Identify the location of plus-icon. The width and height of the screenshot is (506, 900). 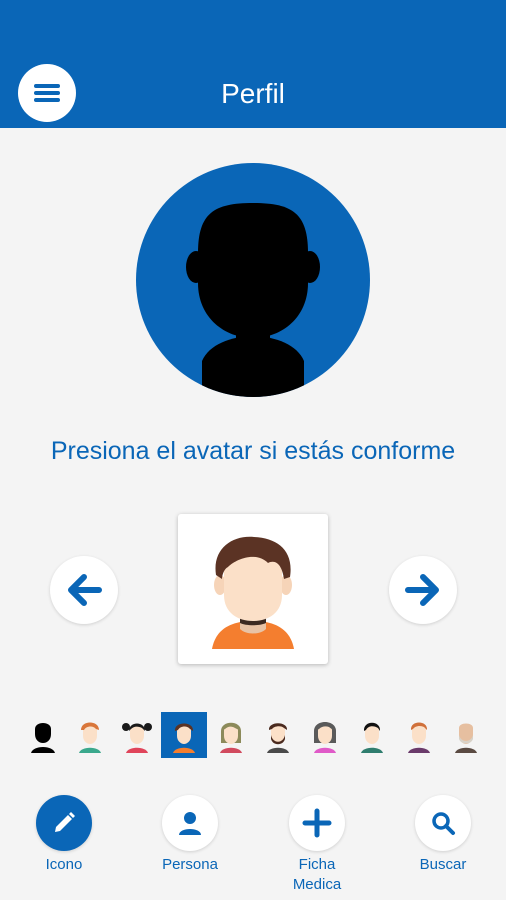
(317, 823).